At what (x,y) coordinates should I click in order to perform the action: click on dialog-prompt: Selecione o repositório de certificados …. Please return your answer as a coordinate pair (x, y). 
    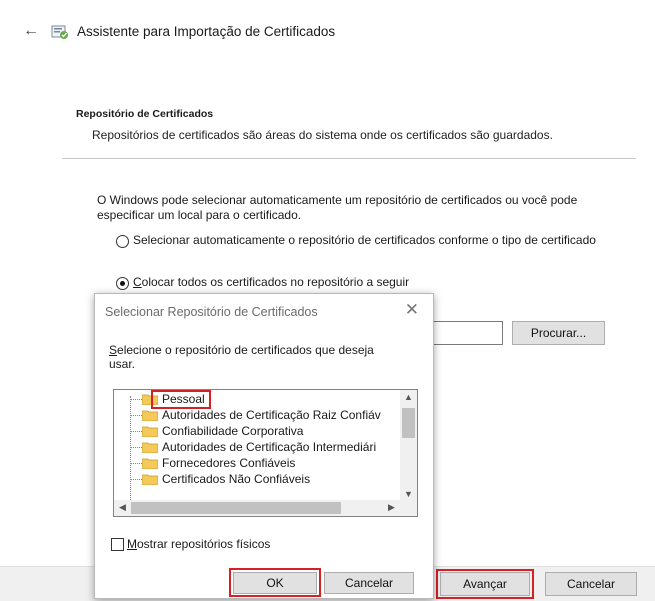
    Looking at the image, I should click on (241, 357).